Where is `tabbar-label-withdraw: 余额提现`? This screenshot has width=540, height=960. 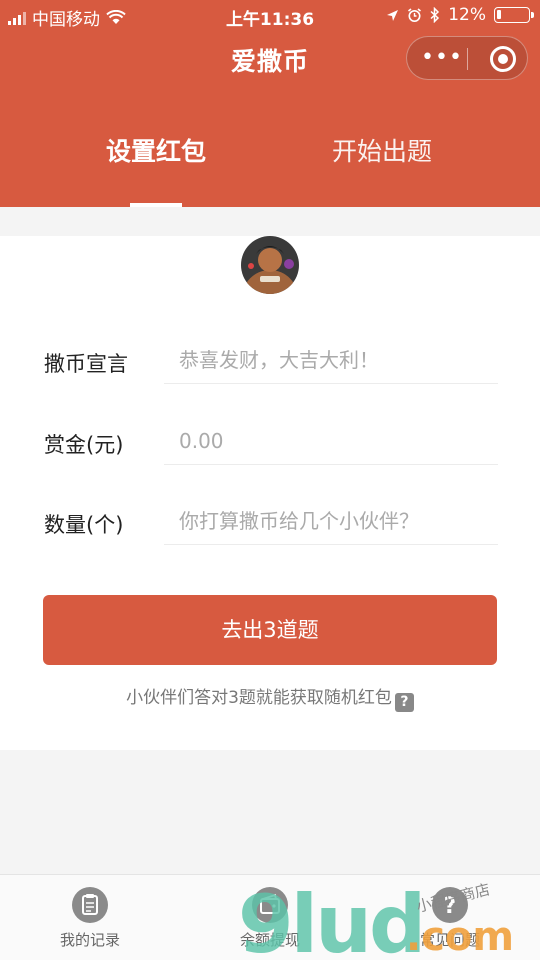 tabbar-label-withdraw: 余额提现 is located at coordinates (269, 940).